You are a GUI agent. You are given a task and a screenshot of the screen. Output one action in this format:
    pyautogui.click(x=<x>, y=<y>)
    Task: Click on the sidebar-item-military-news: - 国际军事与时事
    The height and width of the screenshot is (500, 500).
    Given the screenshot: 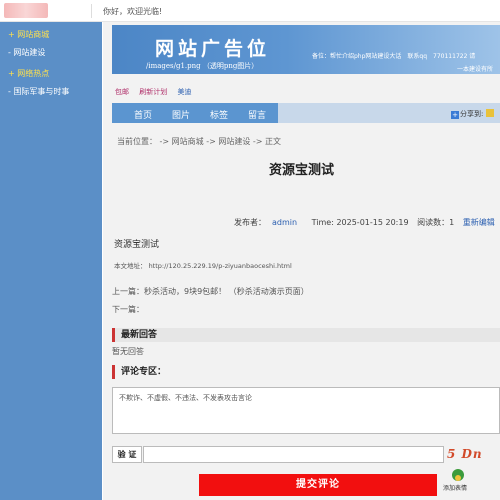 What is the action you would take?
    pyautogui.click(x=38, y=91)
    